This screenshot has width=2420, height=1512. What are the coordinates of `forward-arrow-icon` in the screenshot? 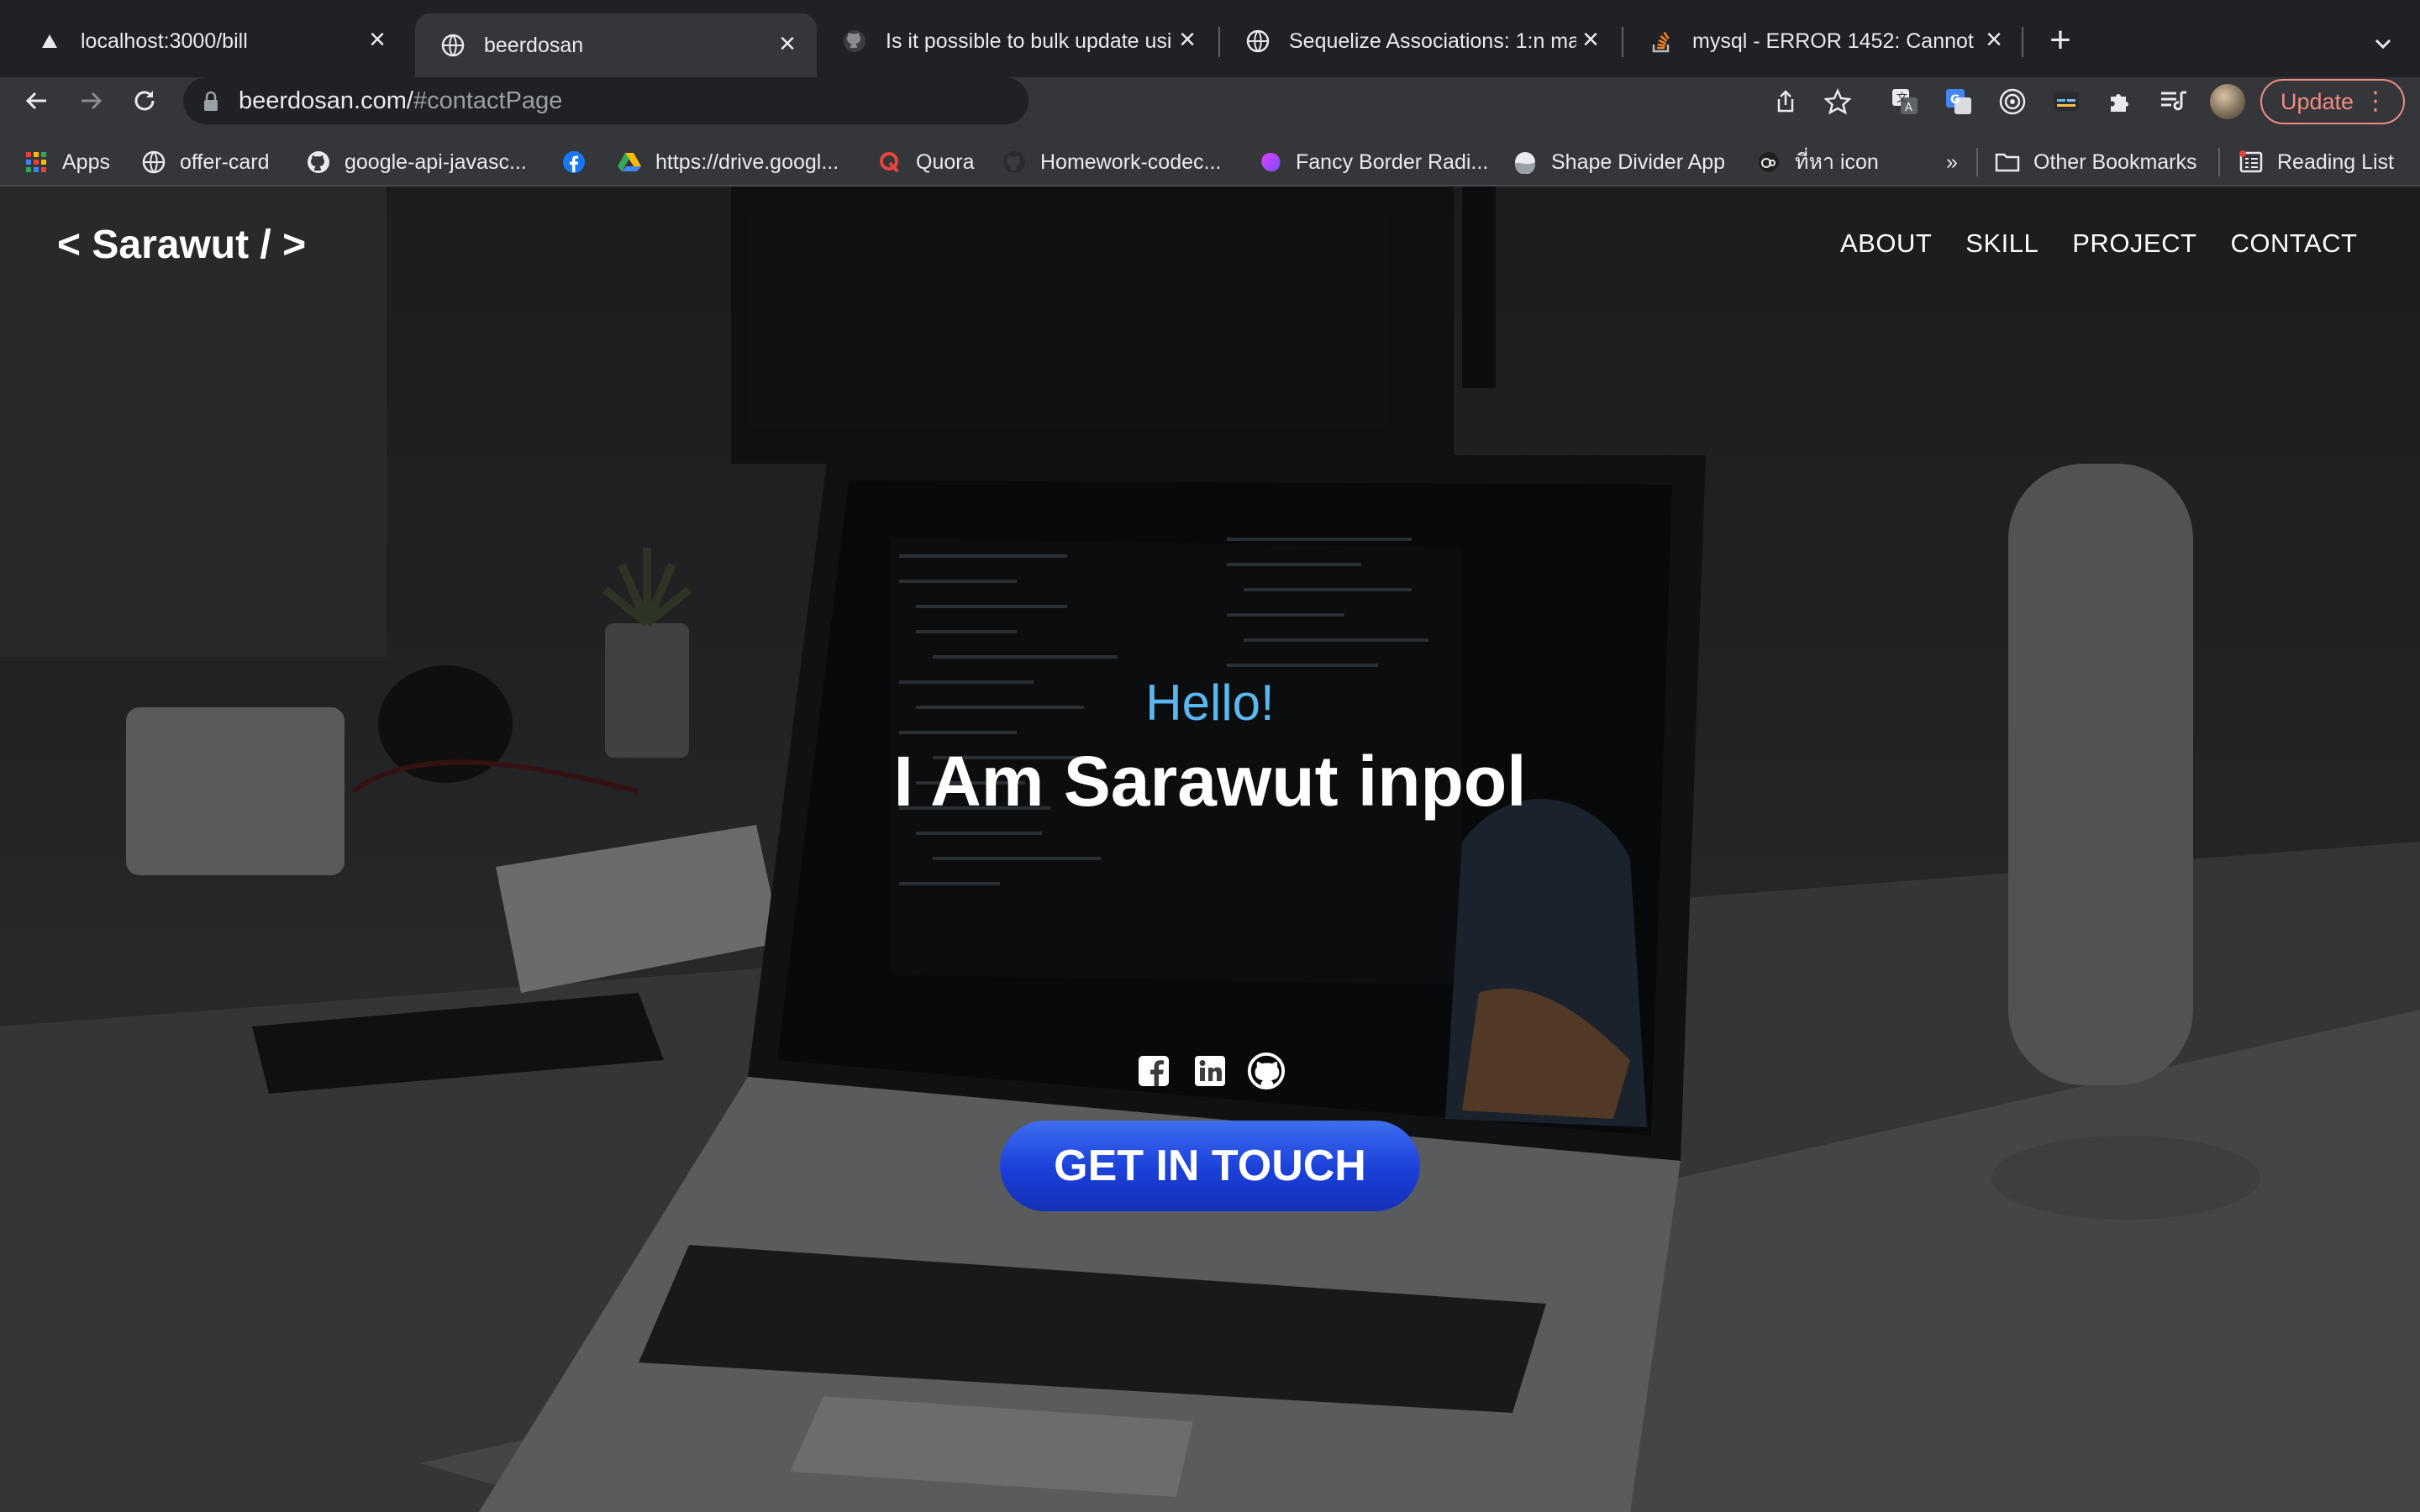 It's located at (90, 100).